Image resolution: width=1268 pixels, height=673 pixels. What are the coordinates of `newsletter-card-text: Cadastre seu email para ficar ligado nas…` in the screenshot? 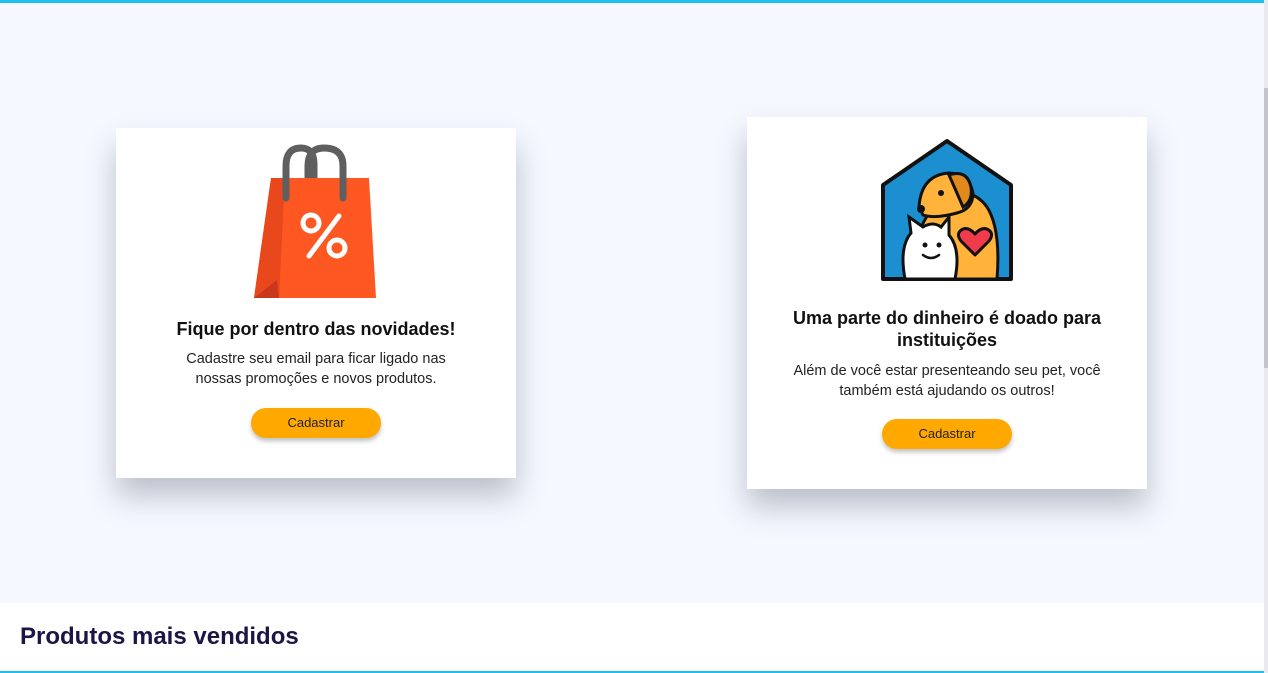 It's located at (316, 369).